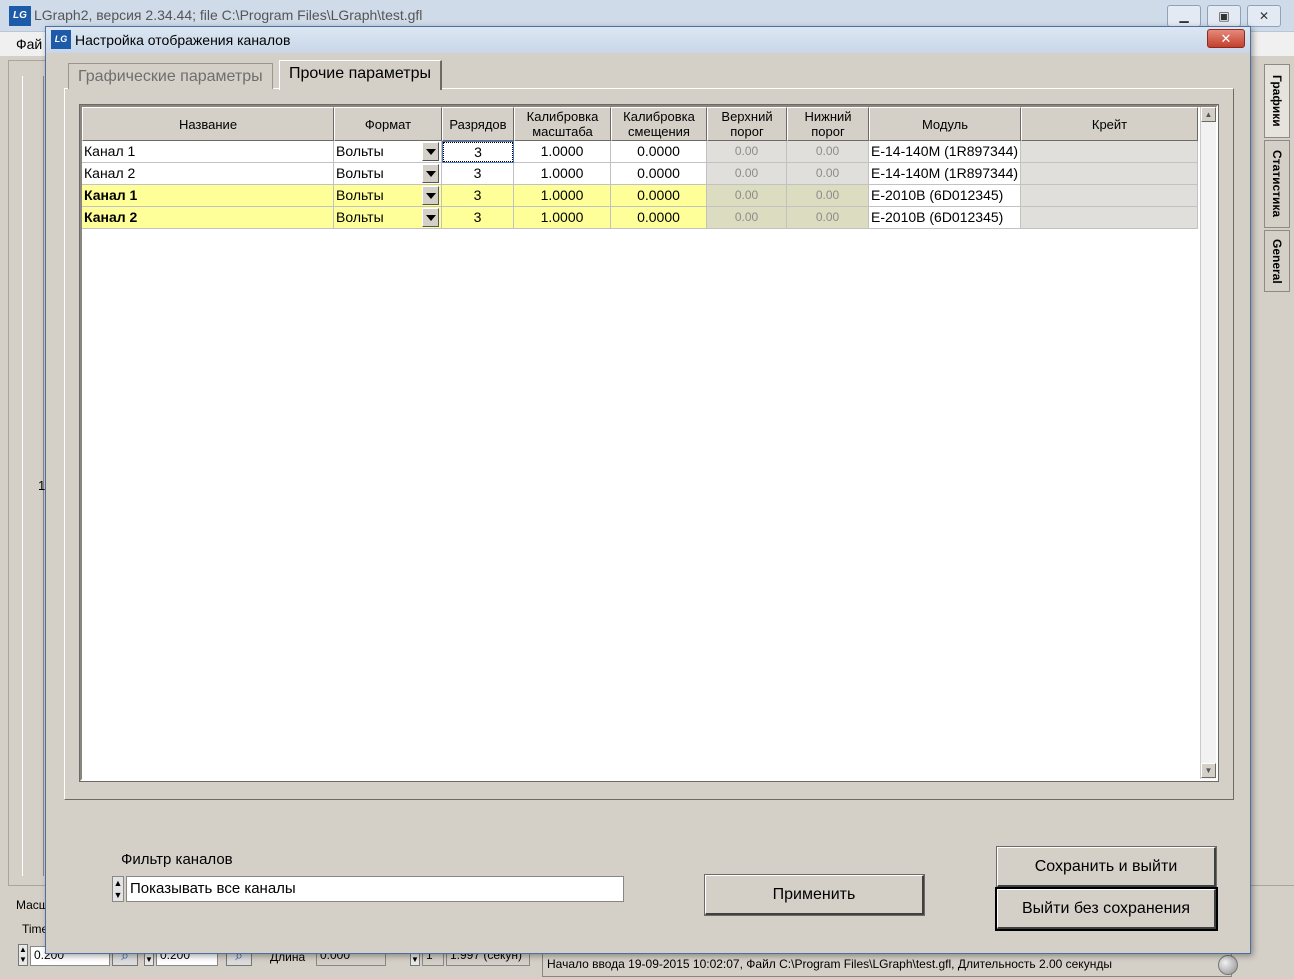 Image resolution: width=1294 pixels, height=979 pixels. I want to click on minimize-button: ▁, so click(1184, 16).